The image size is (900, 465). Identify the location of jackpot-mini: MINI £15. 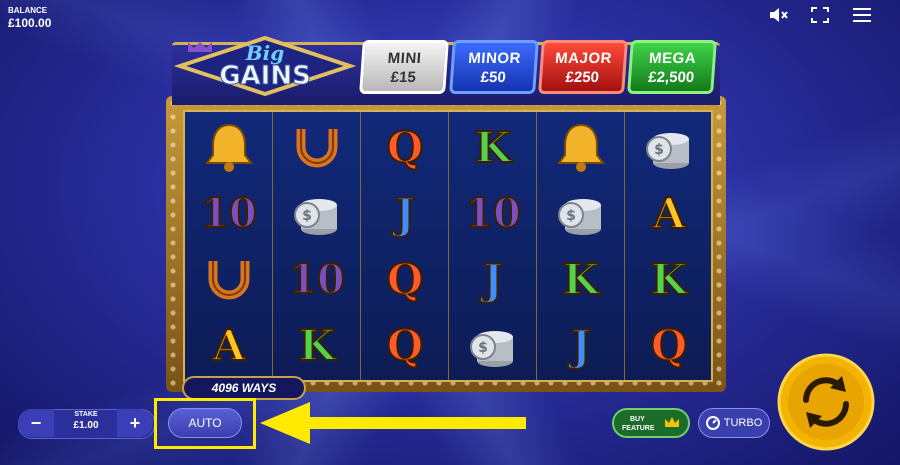
(404, 67).